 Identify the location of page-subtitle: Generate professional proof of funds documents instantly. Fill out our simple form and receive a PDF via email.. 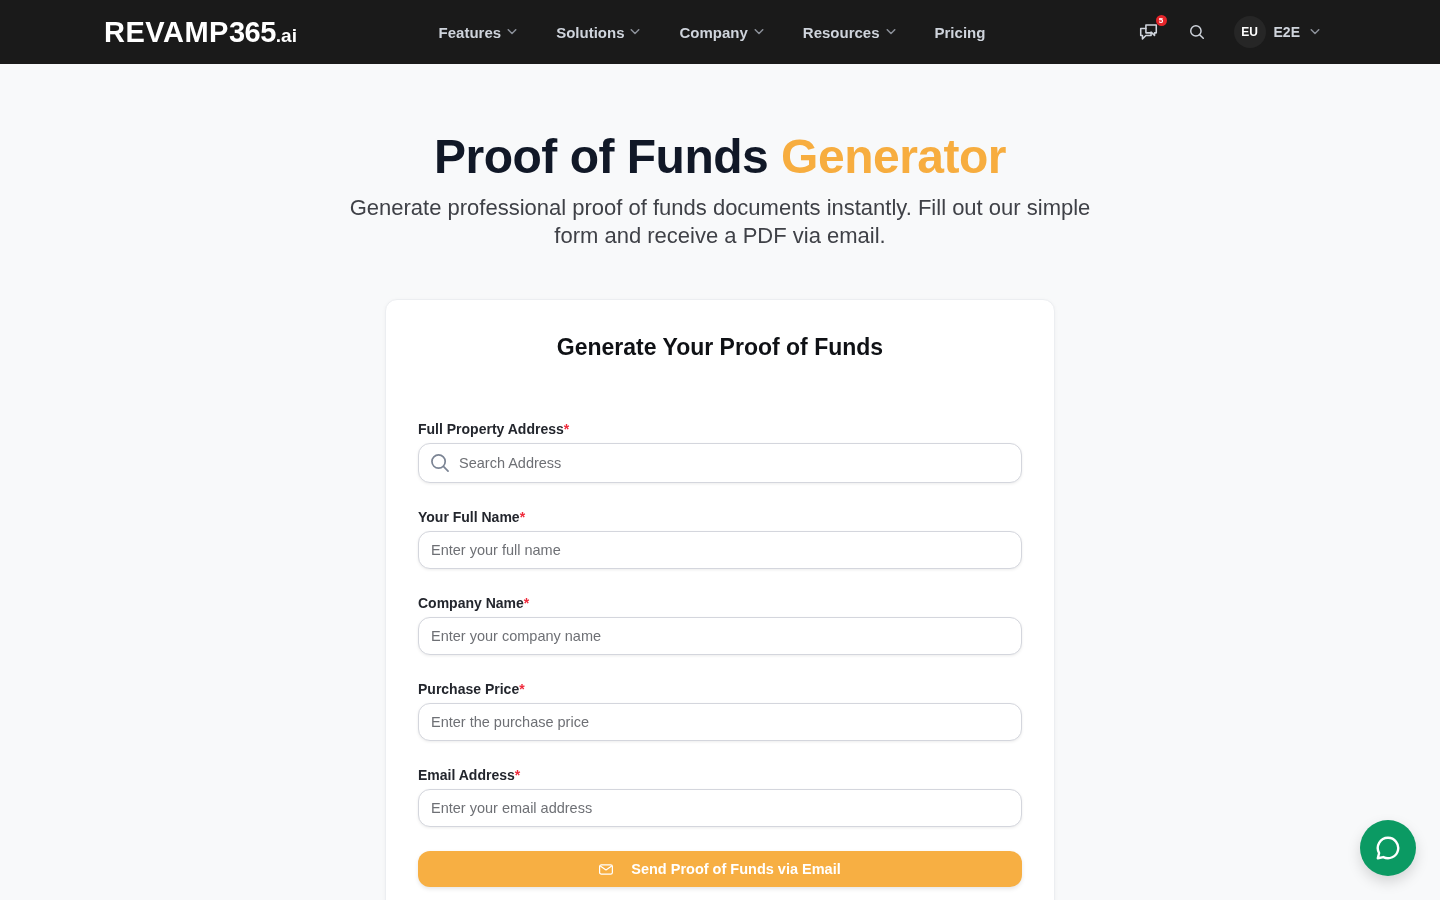
(720, 222).